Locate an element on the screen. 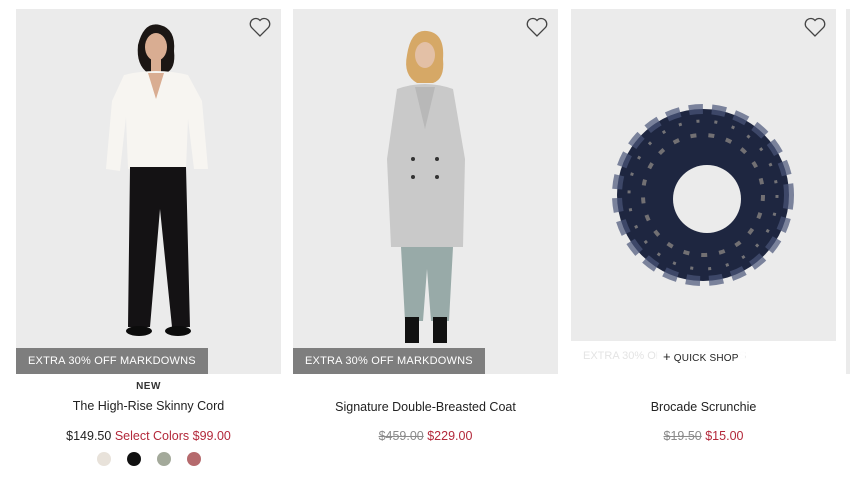 This screenshot has width=850, height=478. price-sale-note: Select Colors $99.00 is located at coordinates (172, 436).